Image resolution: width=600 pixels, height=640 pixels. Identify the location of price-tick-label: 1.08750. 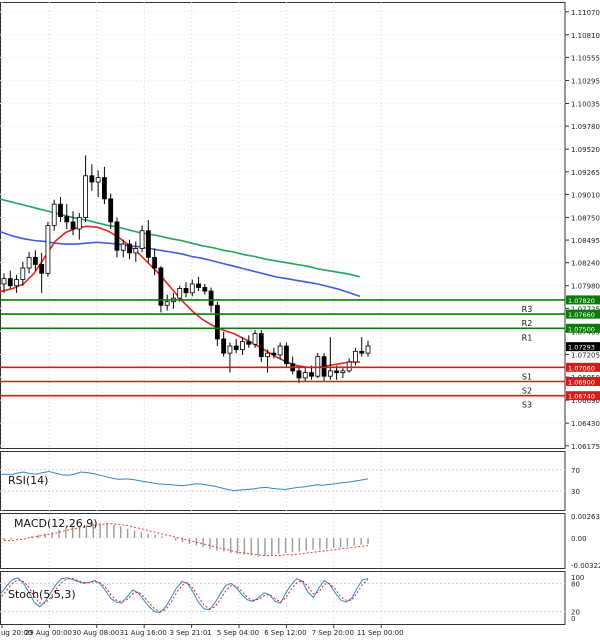
(585, 218).